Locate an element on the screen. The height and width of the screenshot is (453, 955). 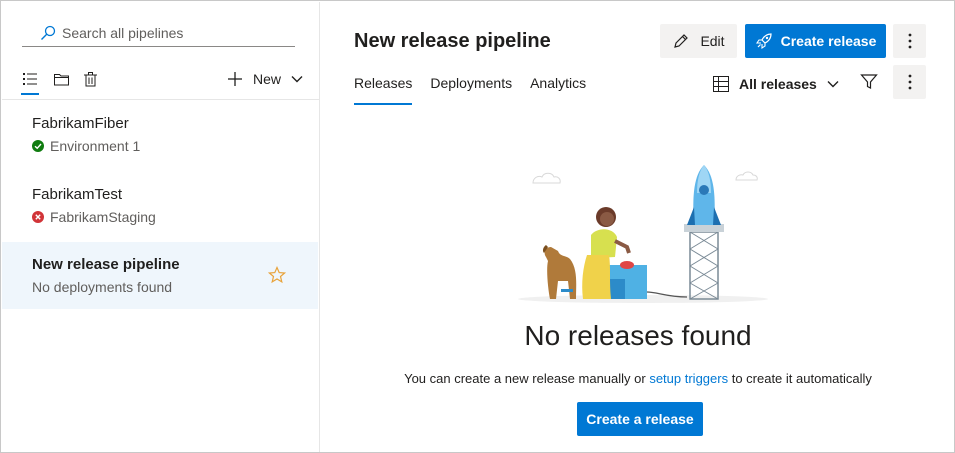
success-icon is located at coordinates (38, 146).